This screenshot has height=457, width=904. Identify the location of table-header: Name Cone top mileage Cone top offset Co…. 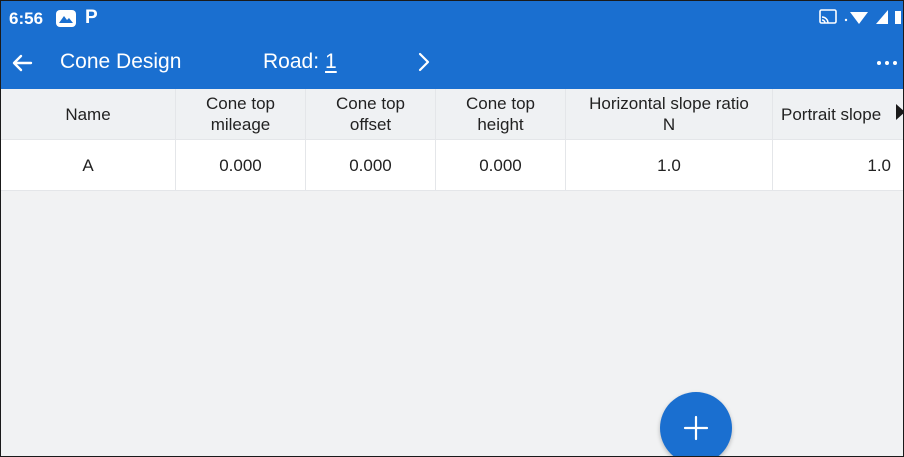
(452, 114).